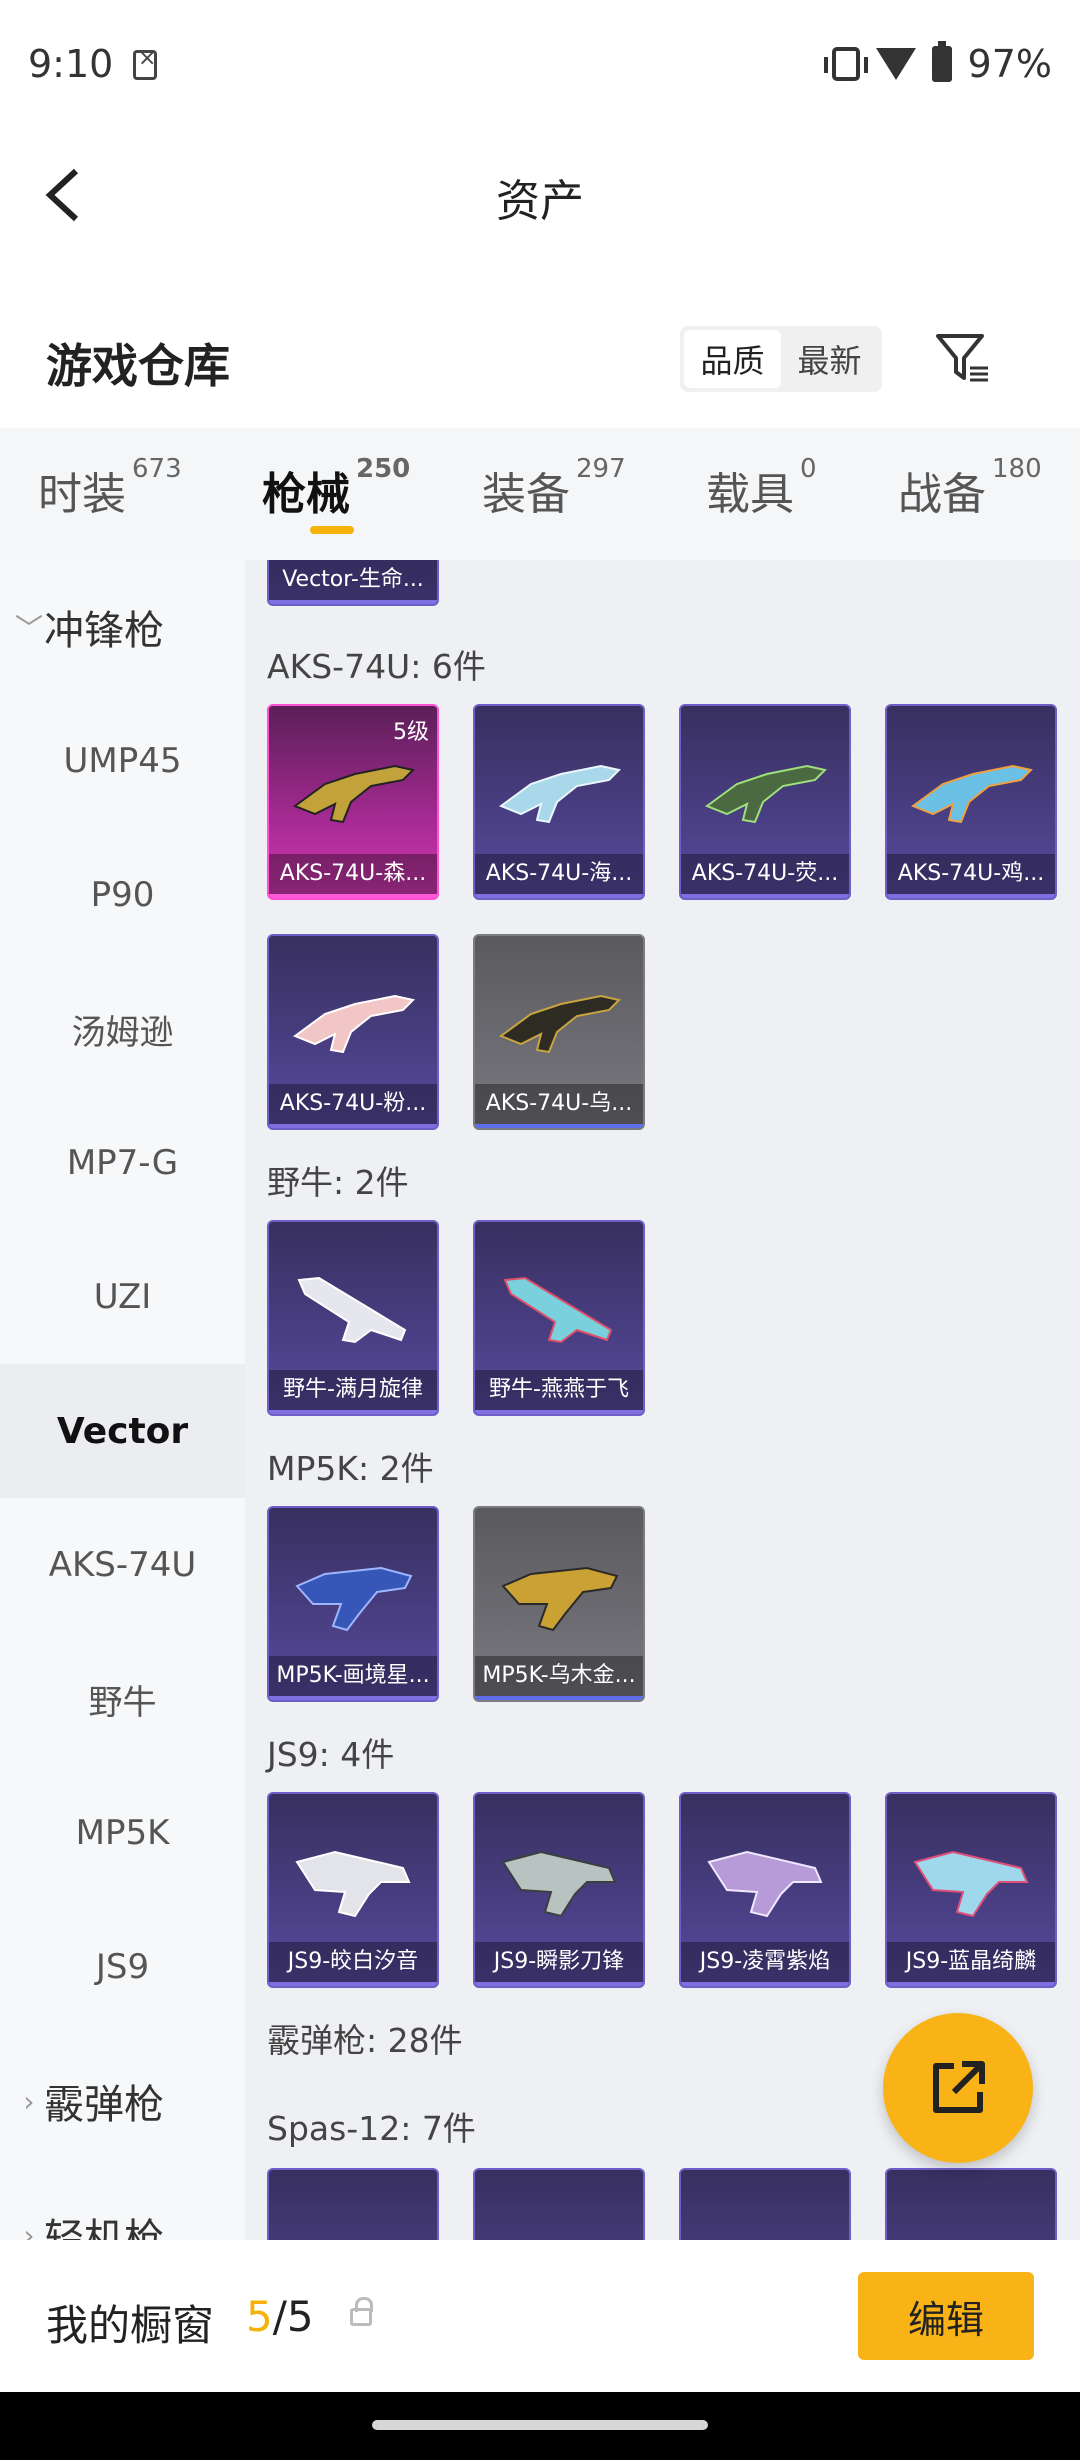 The height and width of the screenshot is (2460, 1080). What do you see at coordinates (371, 2128) in the screenshot?
I see `section-heading-spas12: Spas-12: 7件` at bounding box center [371, 2128].